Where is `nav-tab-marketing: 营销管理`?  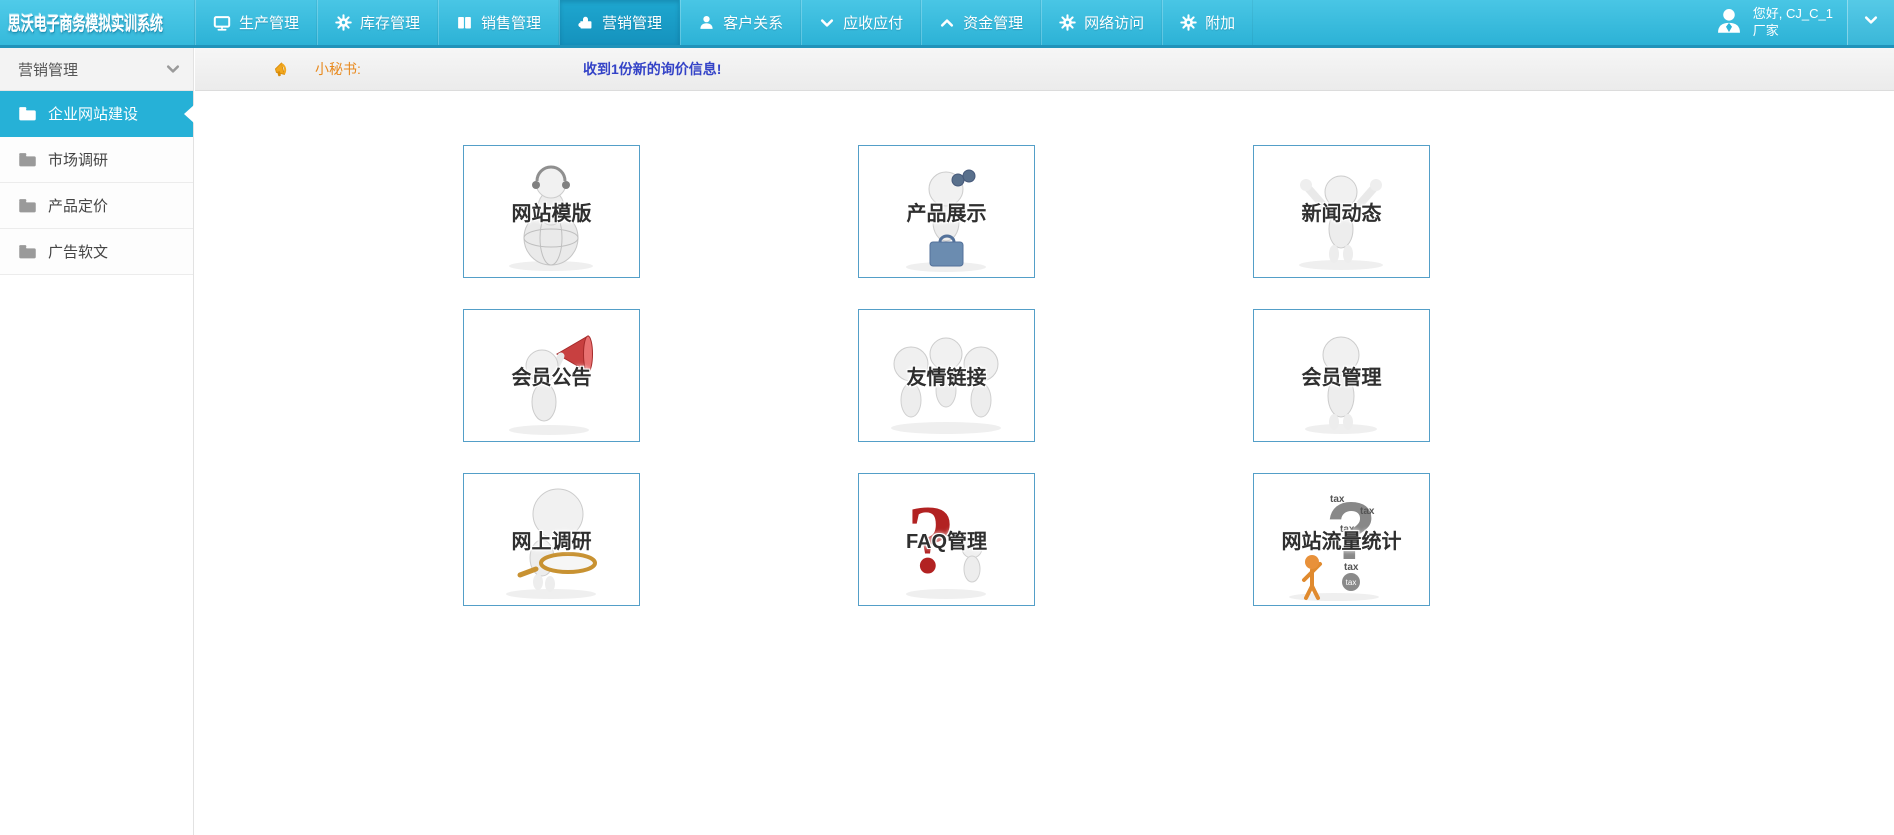
nav-tab-marketing: 营销管理 is located at coordinates (620, 22).